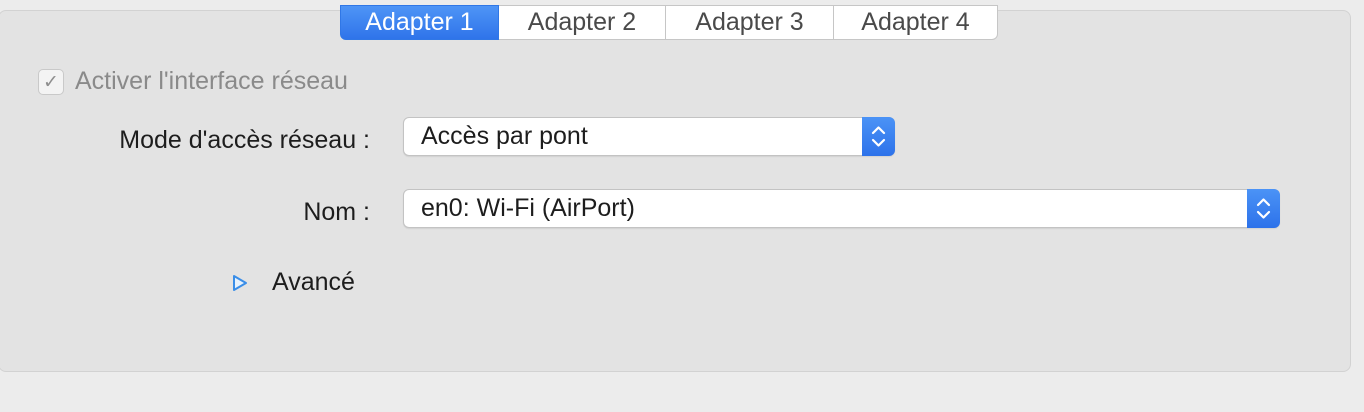 Image resolution: width=1364 pixels, height=412 pixels. I want to click on network-mode-select: Accès par pont, so click(649, 136).